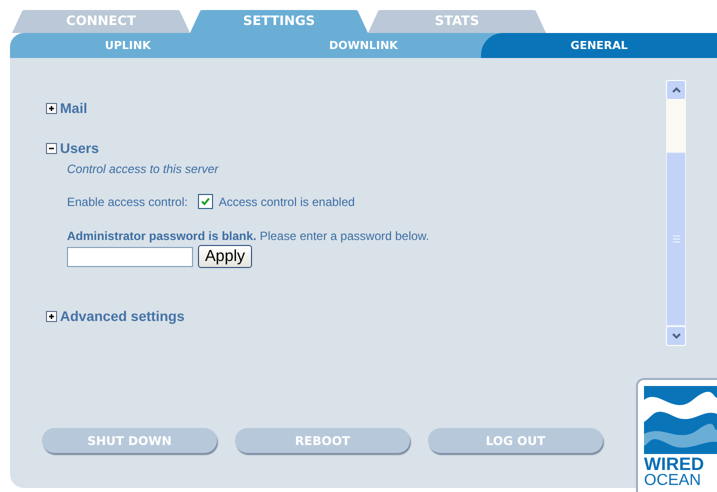  What do you see at coordinates (515, 440) in the screenshot?
I see `action-button: LOG OUT` at bounding box center [515, 440].